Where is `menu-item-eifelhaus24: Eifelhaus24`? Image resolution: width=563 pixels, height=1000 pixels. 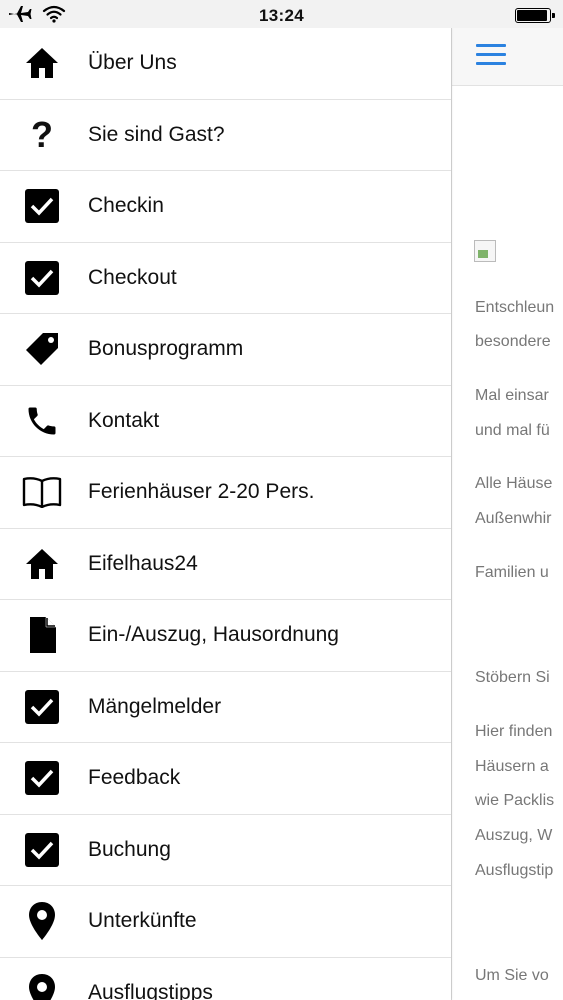 menu-item-eifelhaus24: Eifelhaus24 is located at coordinates (225, 564).